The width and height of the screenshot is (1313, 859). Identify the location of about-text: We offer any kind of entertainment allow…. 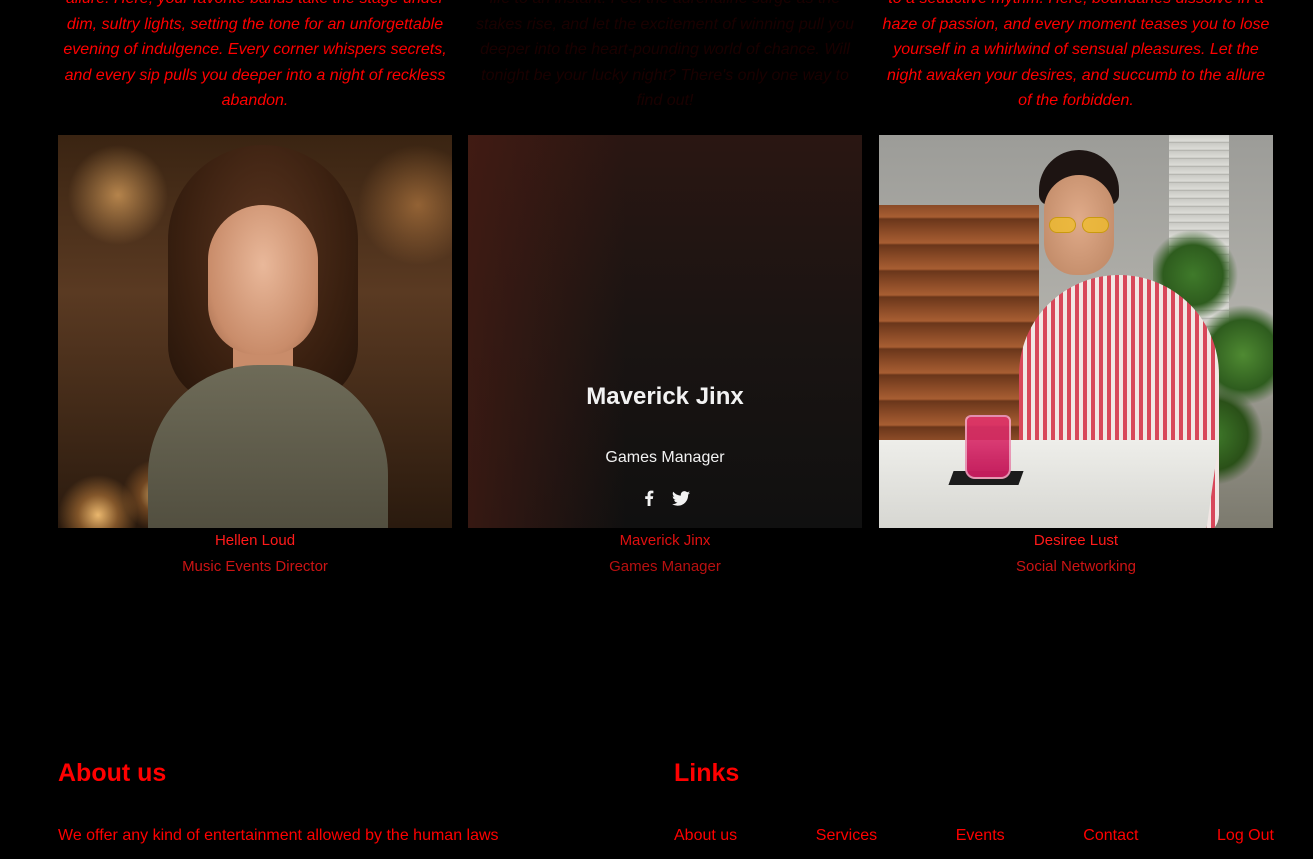
(278, 835).